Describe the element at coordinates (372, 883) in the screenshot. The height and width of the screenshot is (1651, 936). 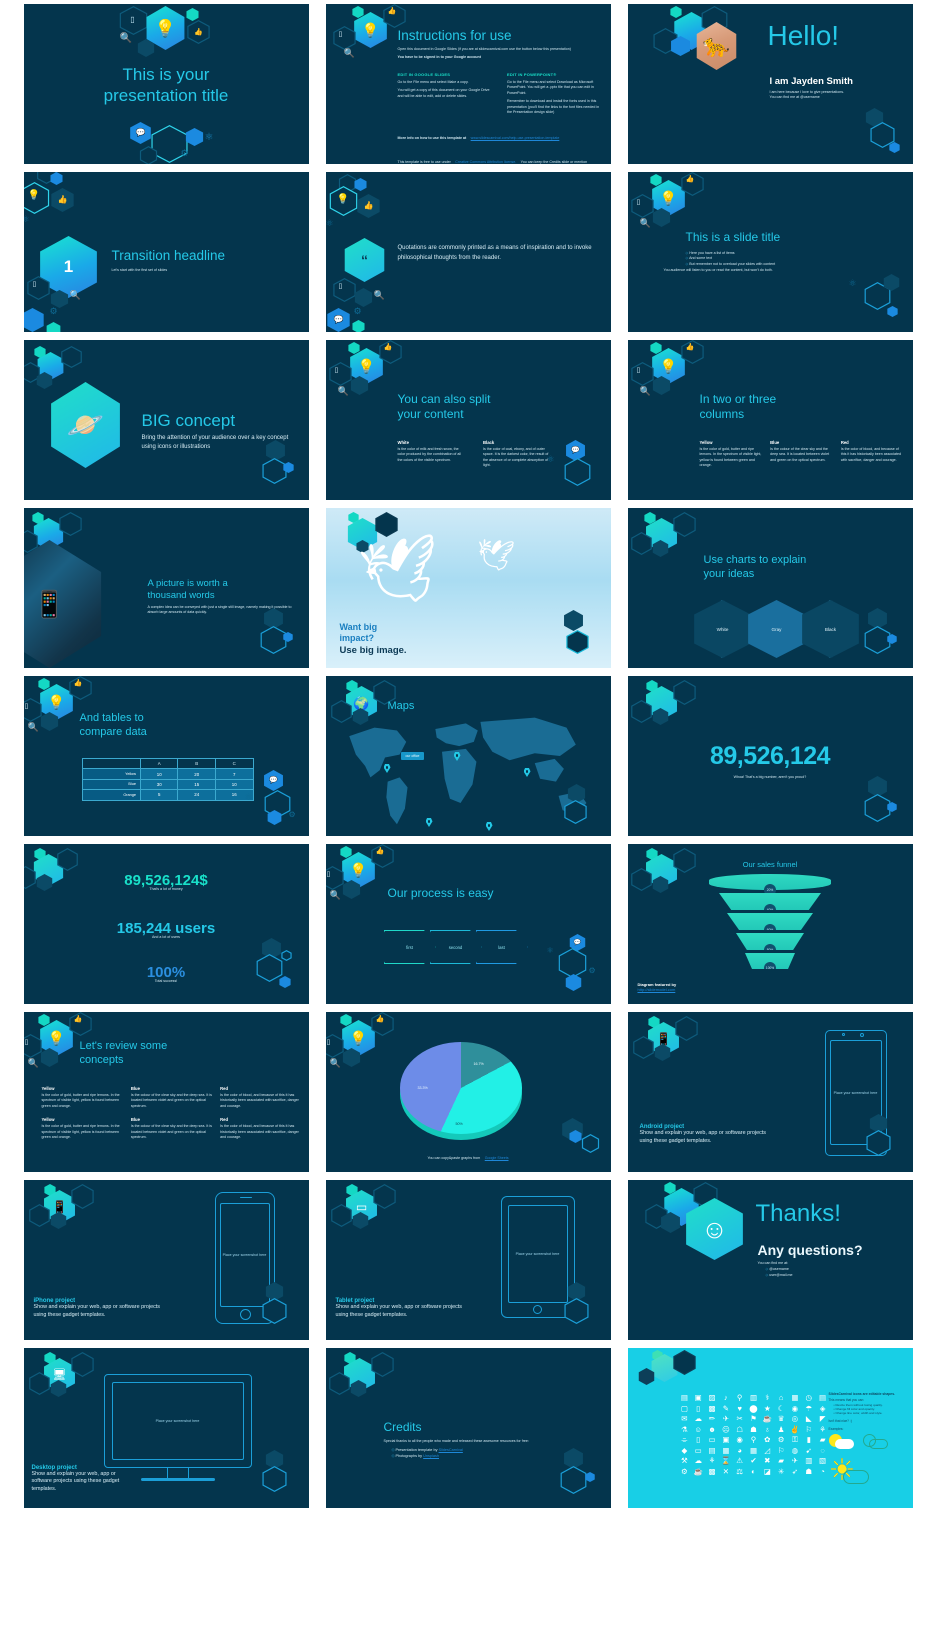
I see `hex-cluster-topleft: 💡 👍 ▯ 🔍` at that location.